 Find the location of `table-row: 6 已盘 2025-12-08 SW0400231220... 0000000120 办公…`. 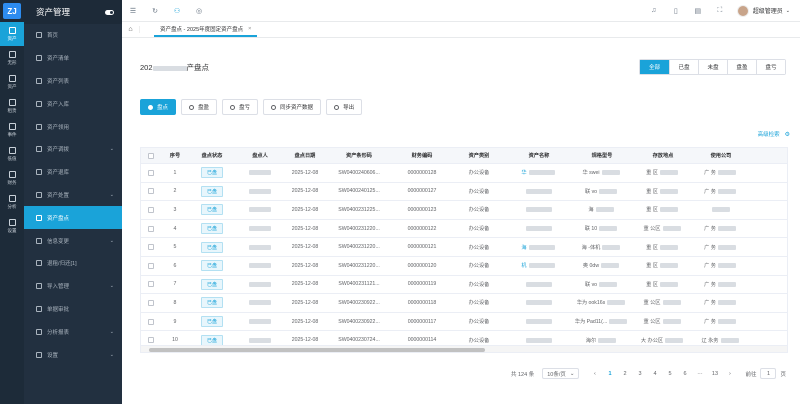

table-row: 6 已盘 2025-12-08 SW0400231220... 0000000120 办公… is located at coordinates (464, 266).